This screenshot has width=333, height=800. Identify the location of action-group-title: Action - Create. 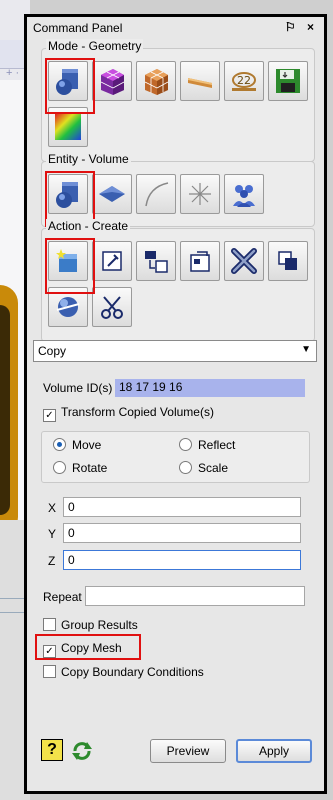
(88, 226).